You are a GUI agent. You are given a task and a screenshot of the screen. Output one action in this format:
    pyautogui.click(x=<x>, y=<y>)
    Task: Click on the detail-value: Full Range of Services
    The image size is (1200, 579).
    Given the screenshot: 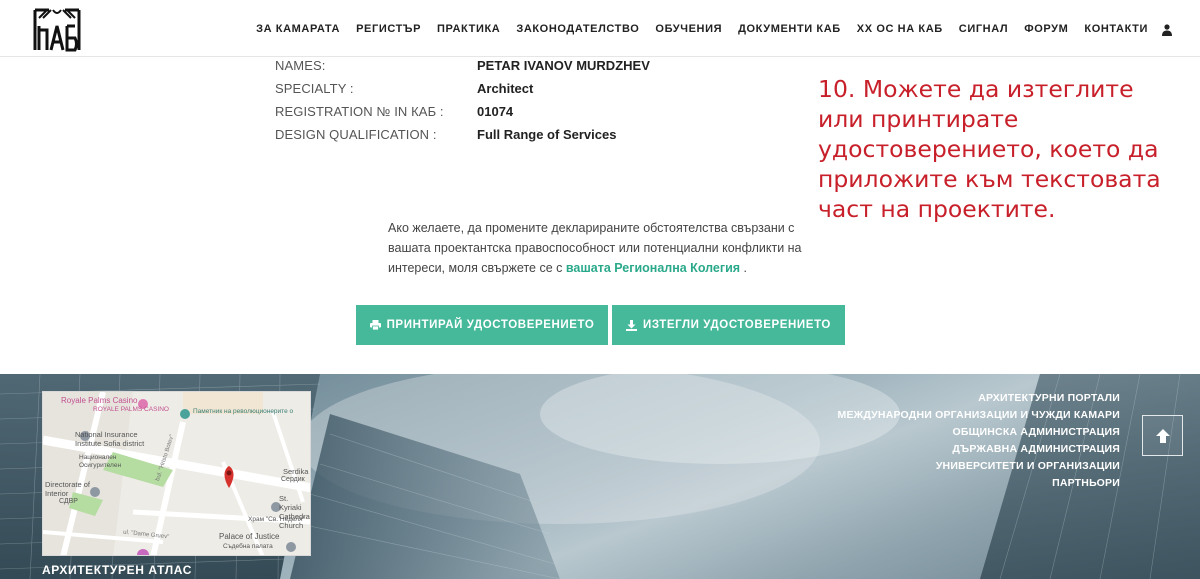 What is the action you would take?
    pyautogui.click(x=547, y=134)
    